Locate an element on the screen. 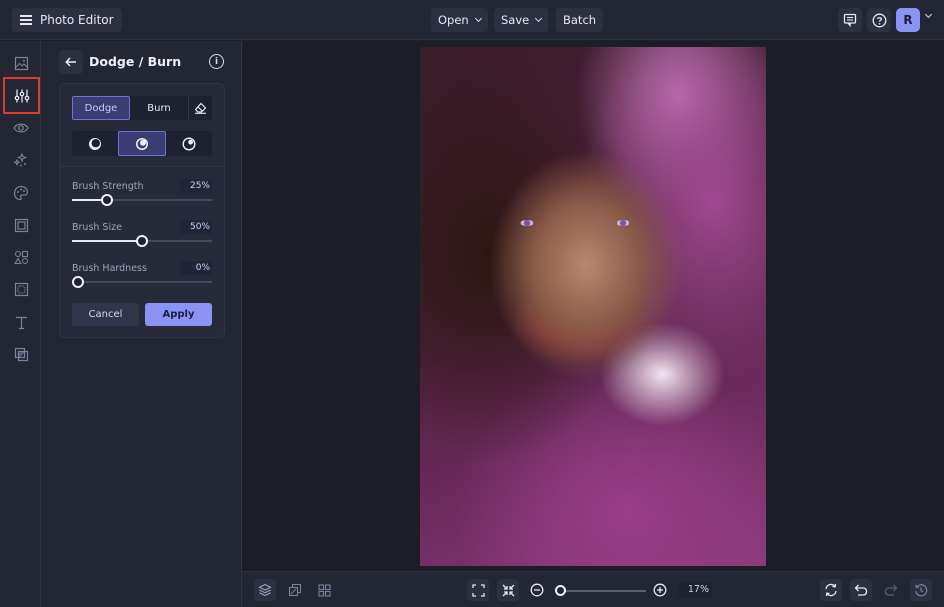  tone-highlights-button is located at coordinates (189, 143).